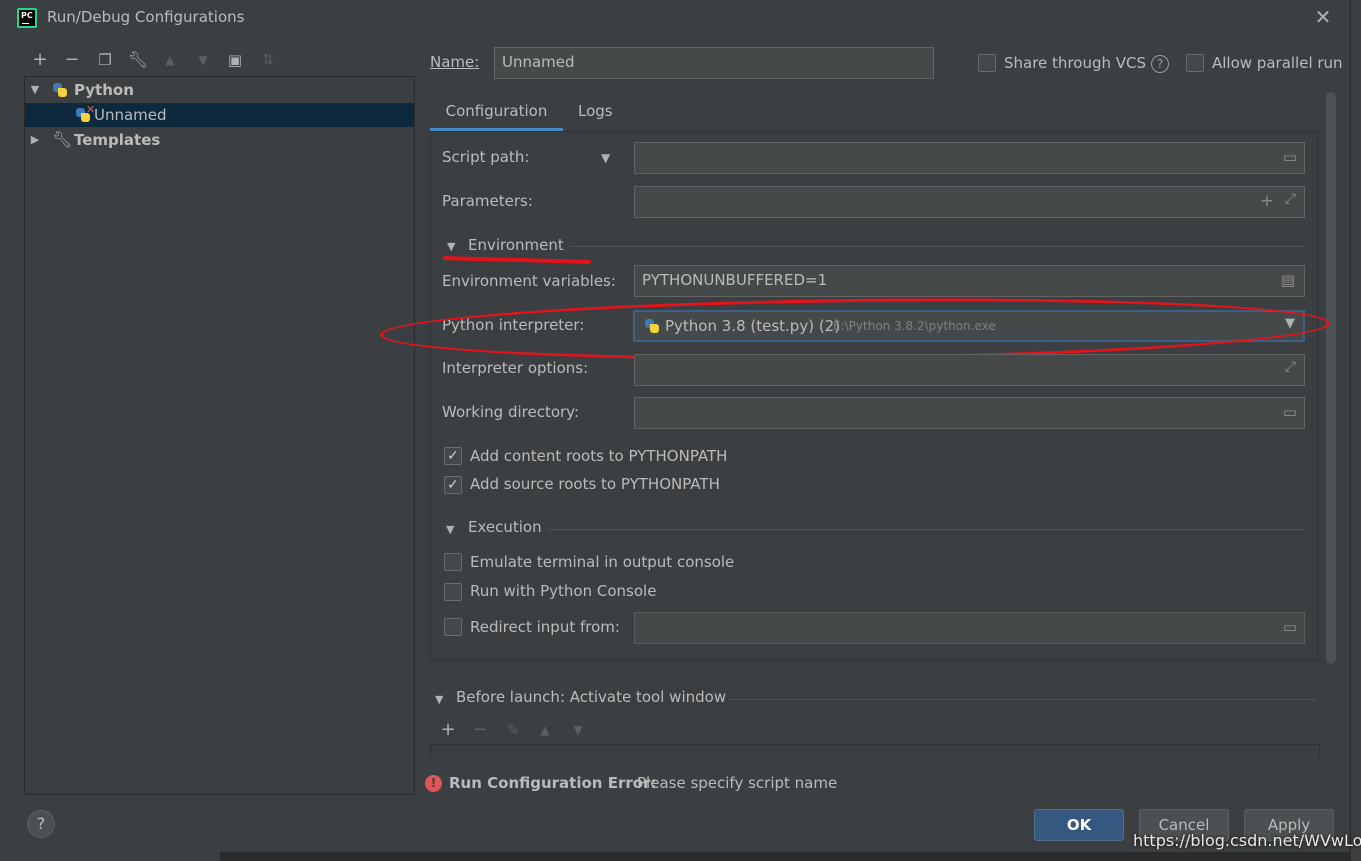  Describe the element at coordinates (1022, 699) in the screenshot. I see `before-launch-separator` at that location.